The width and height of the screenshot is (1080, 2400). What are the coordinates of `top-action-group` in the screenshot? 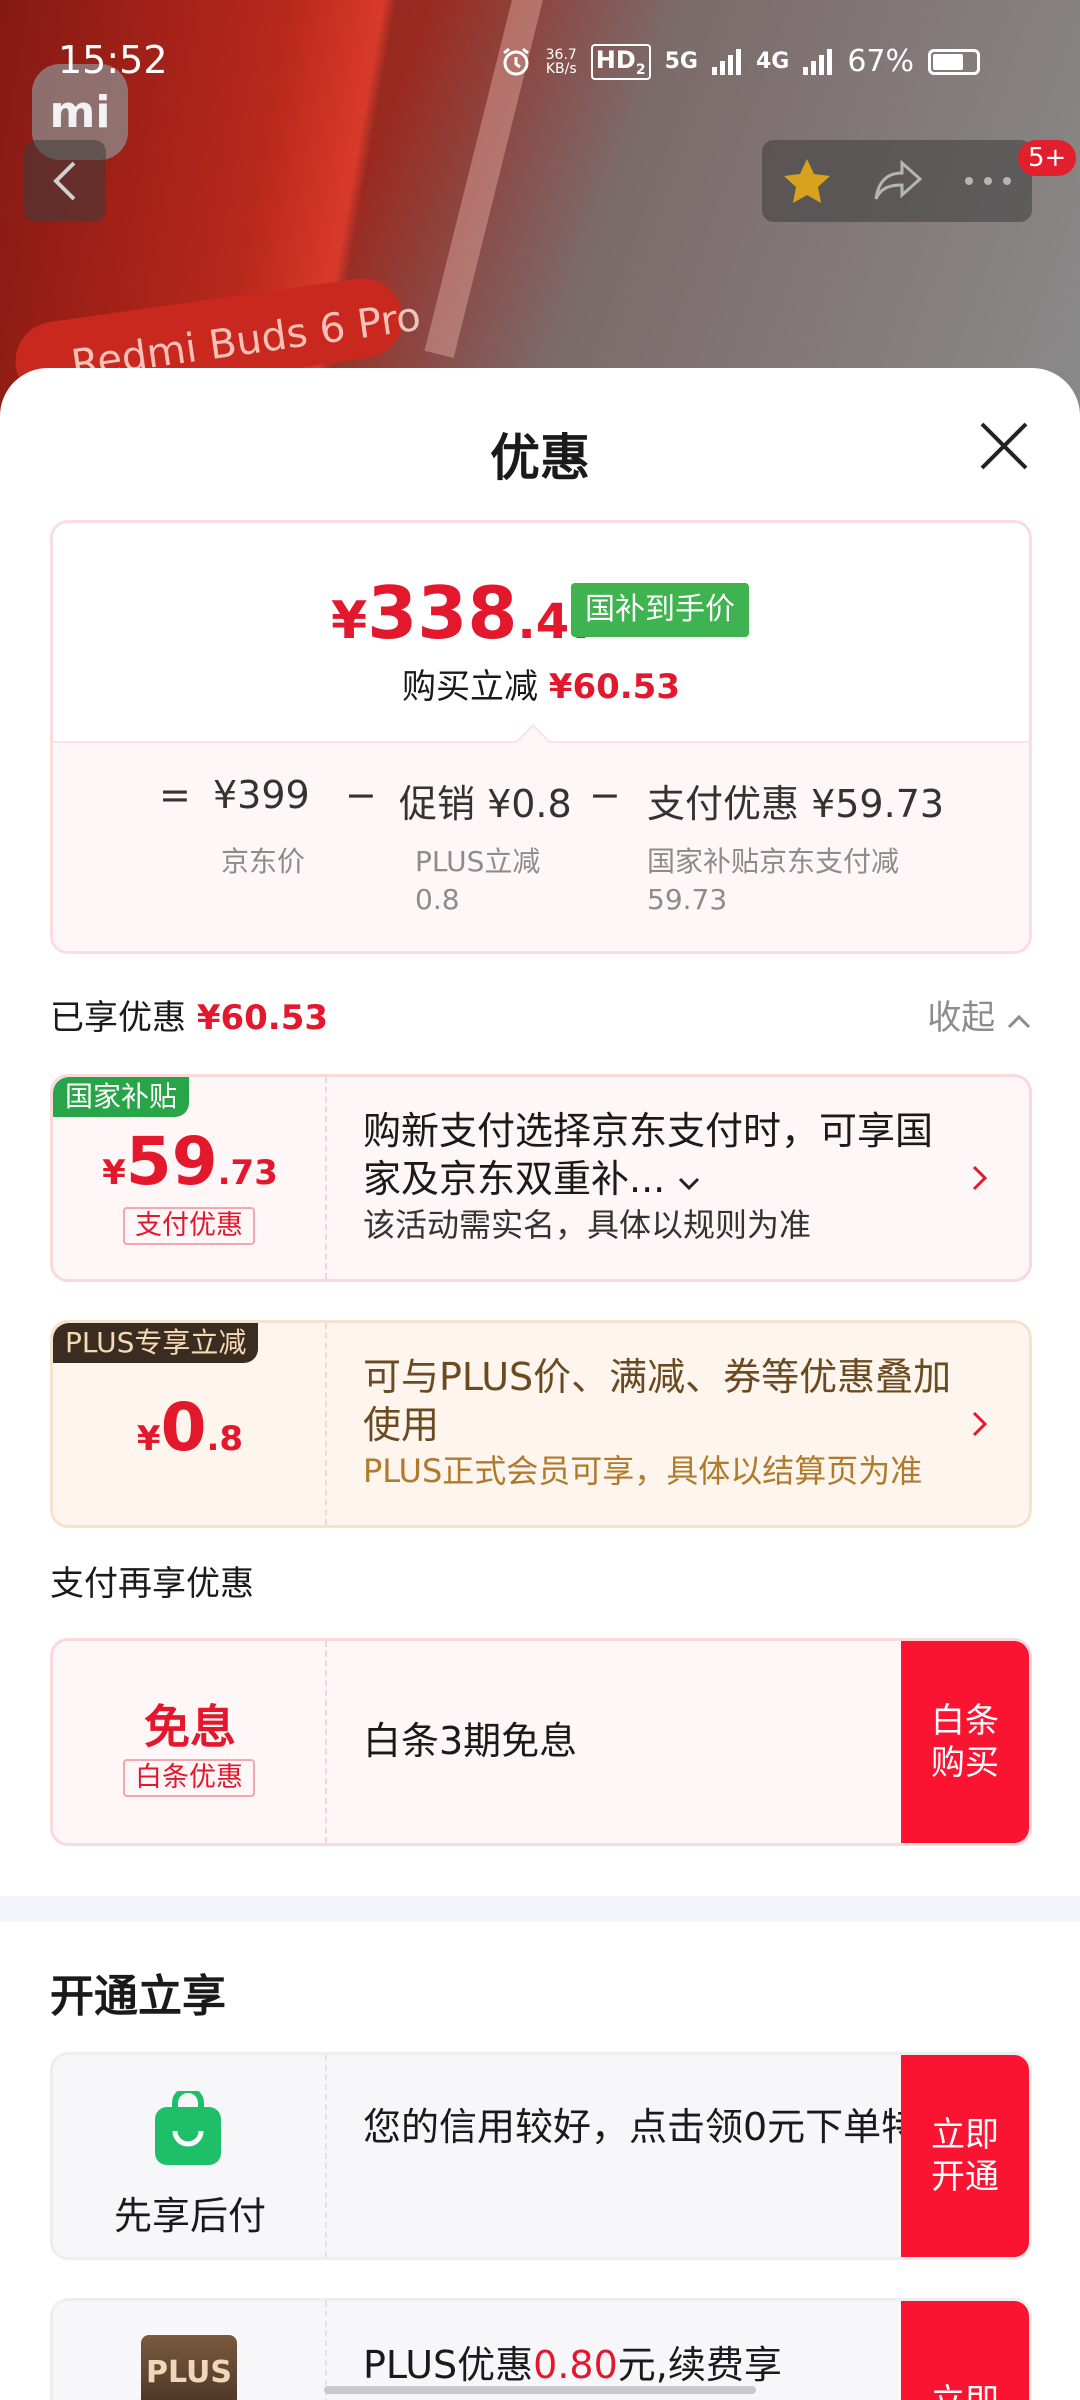 It's located at (897, 181).